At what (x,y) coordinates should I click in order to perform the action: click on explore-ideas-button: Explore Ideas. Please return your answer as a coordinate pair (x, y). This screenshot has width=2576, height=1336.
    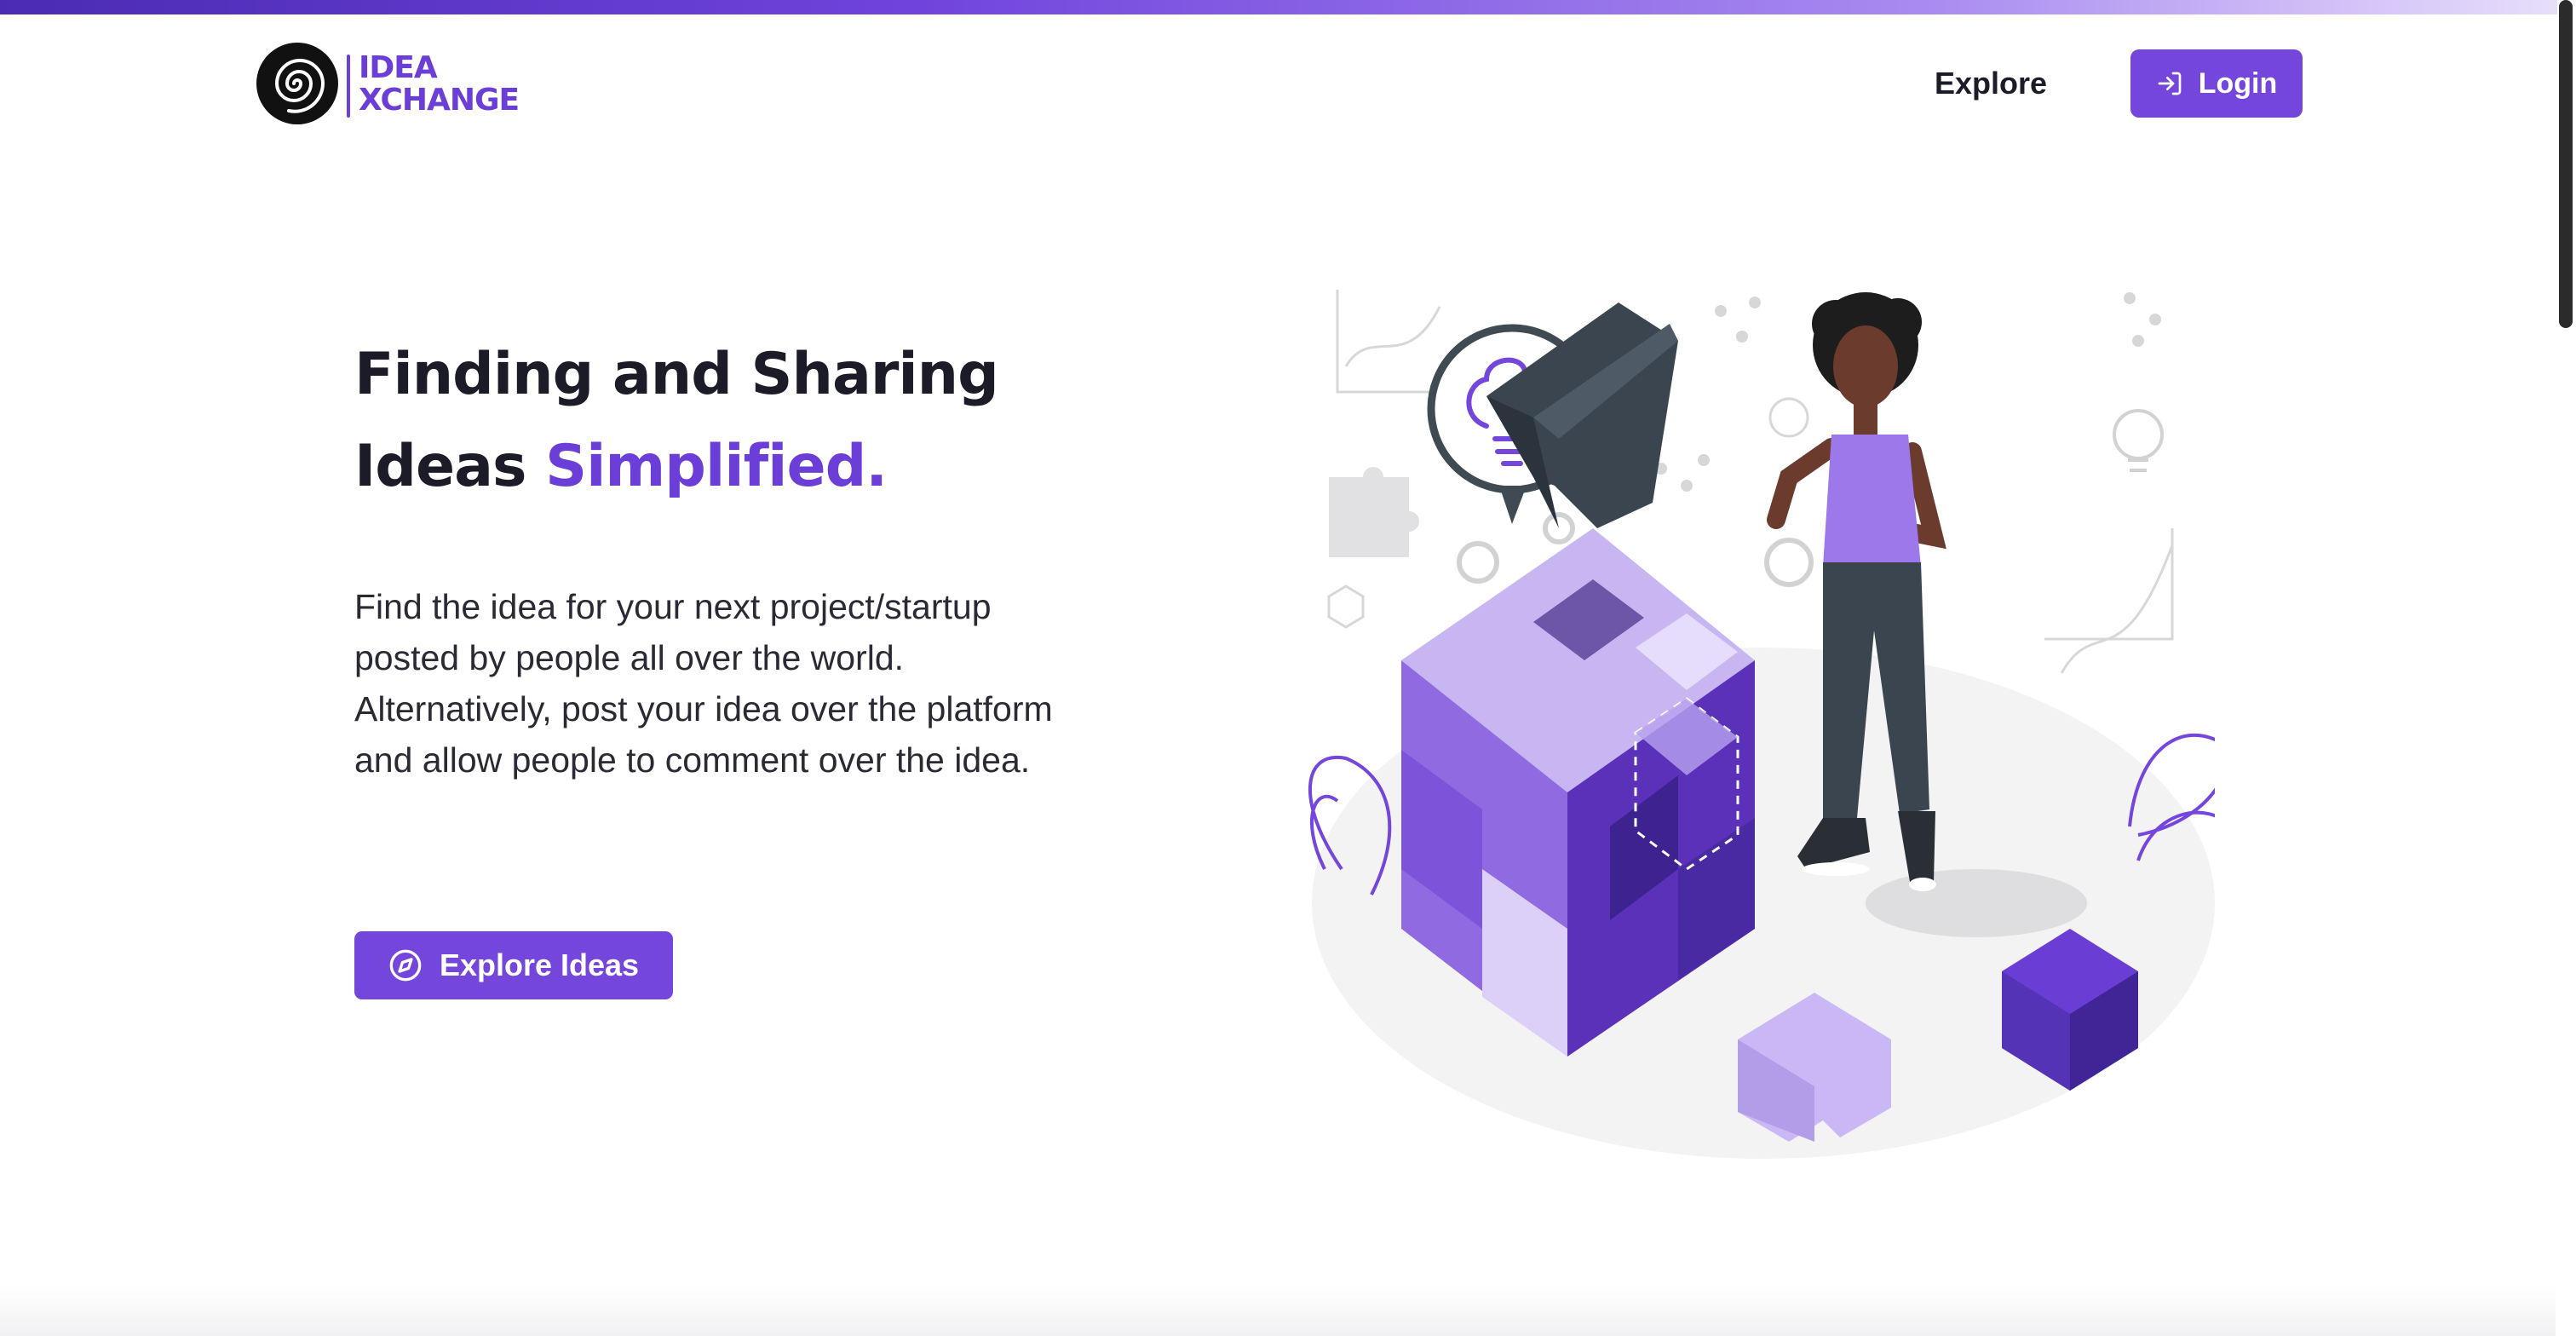
    Looking at the image, I should click on (513, 965).